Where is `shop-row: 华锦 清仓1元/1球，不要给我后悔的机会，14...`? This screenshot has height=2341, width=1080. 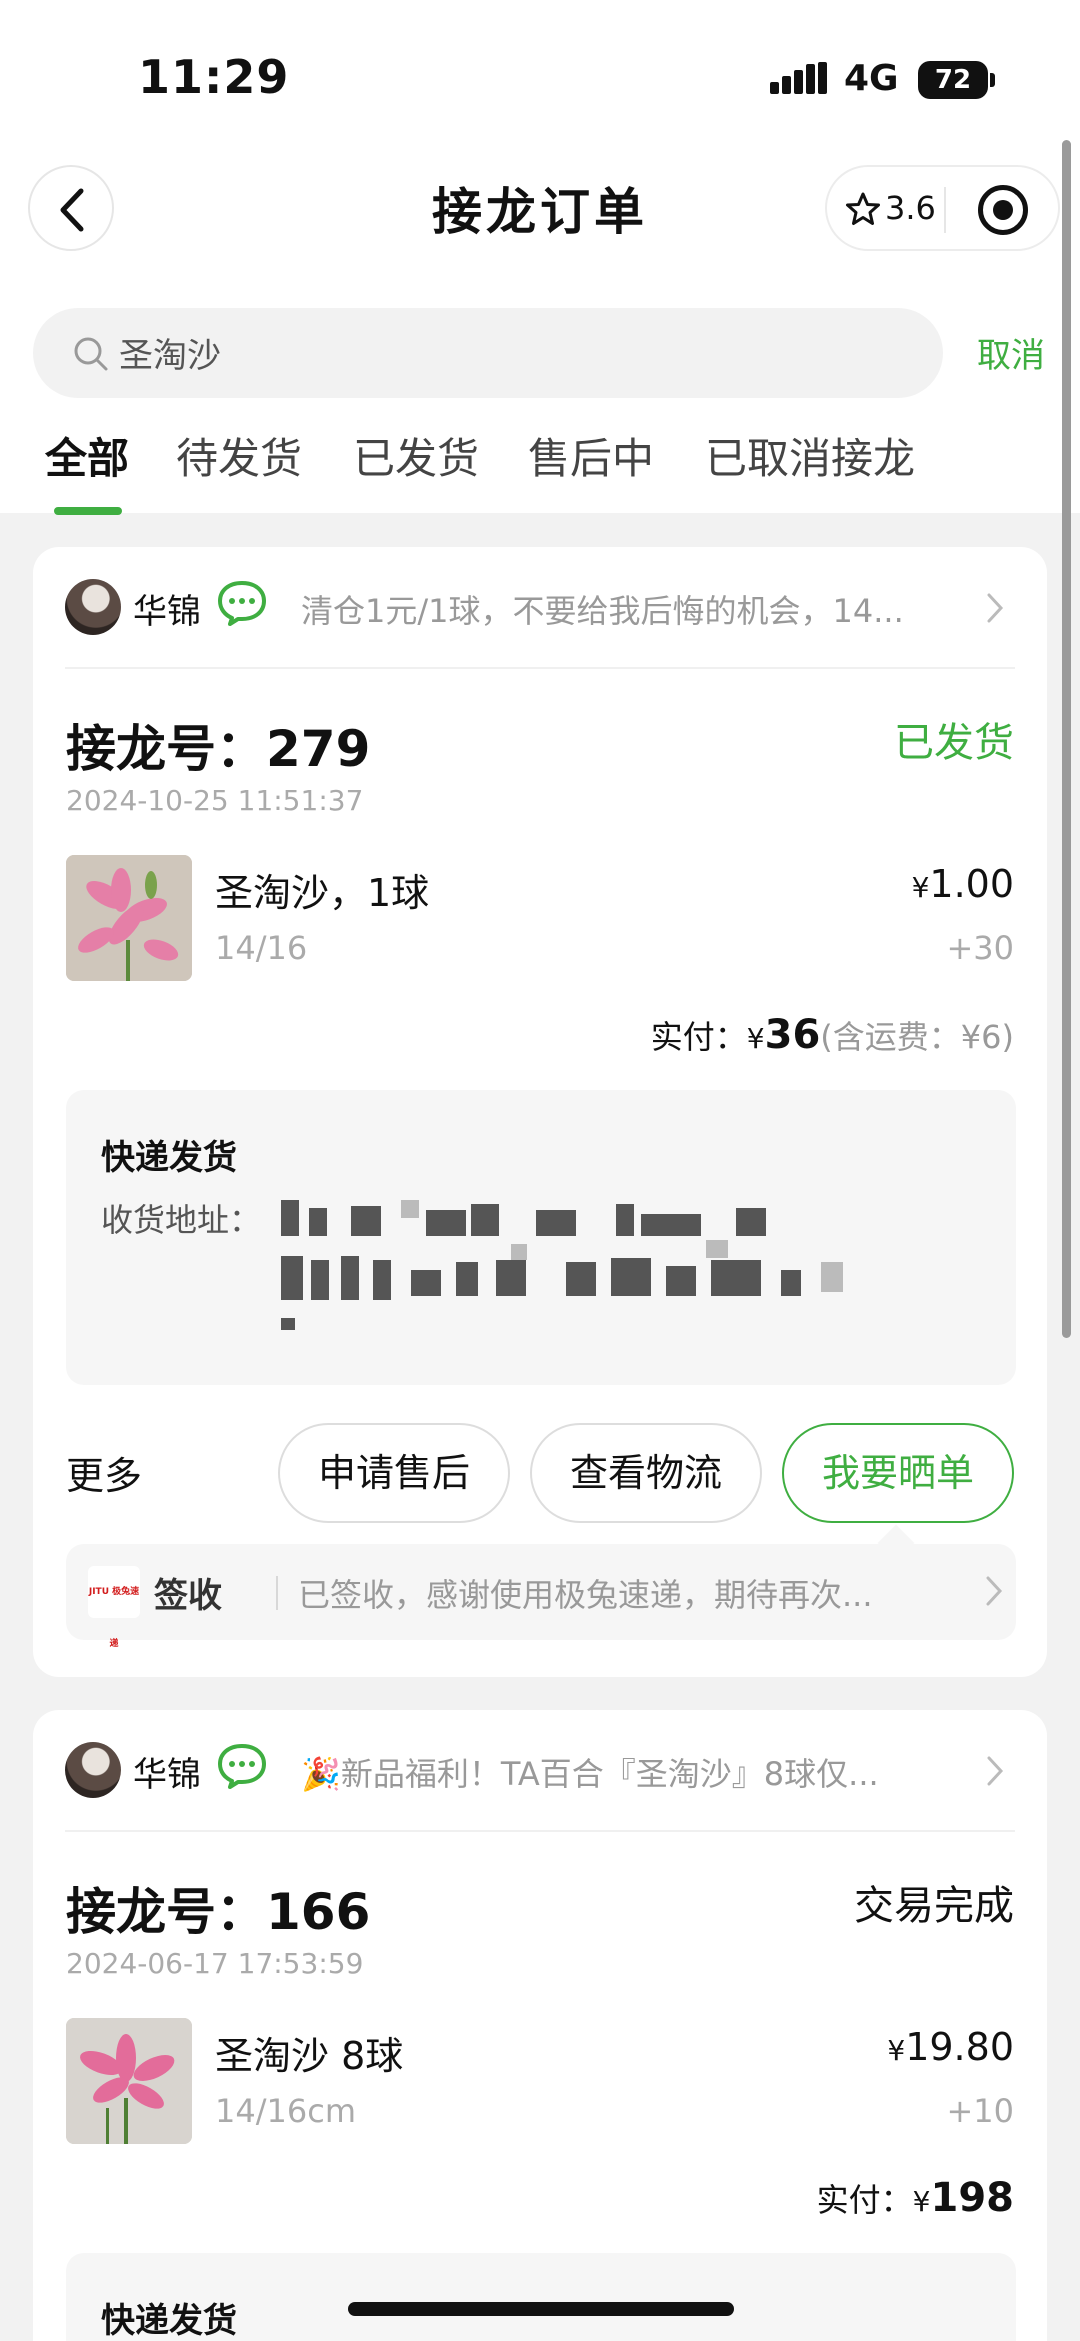
shop-row: 华锦 清仓1元/1球，不要给我后悔的机会，14... is located at coordinates (540, 607).